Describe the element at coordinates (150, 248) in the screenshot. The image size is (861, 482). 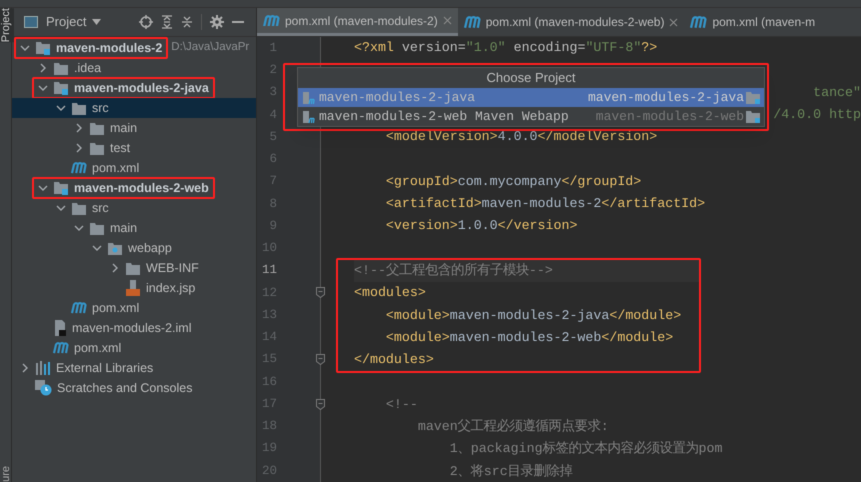
I see `tree-item-label: webapp` at that location.